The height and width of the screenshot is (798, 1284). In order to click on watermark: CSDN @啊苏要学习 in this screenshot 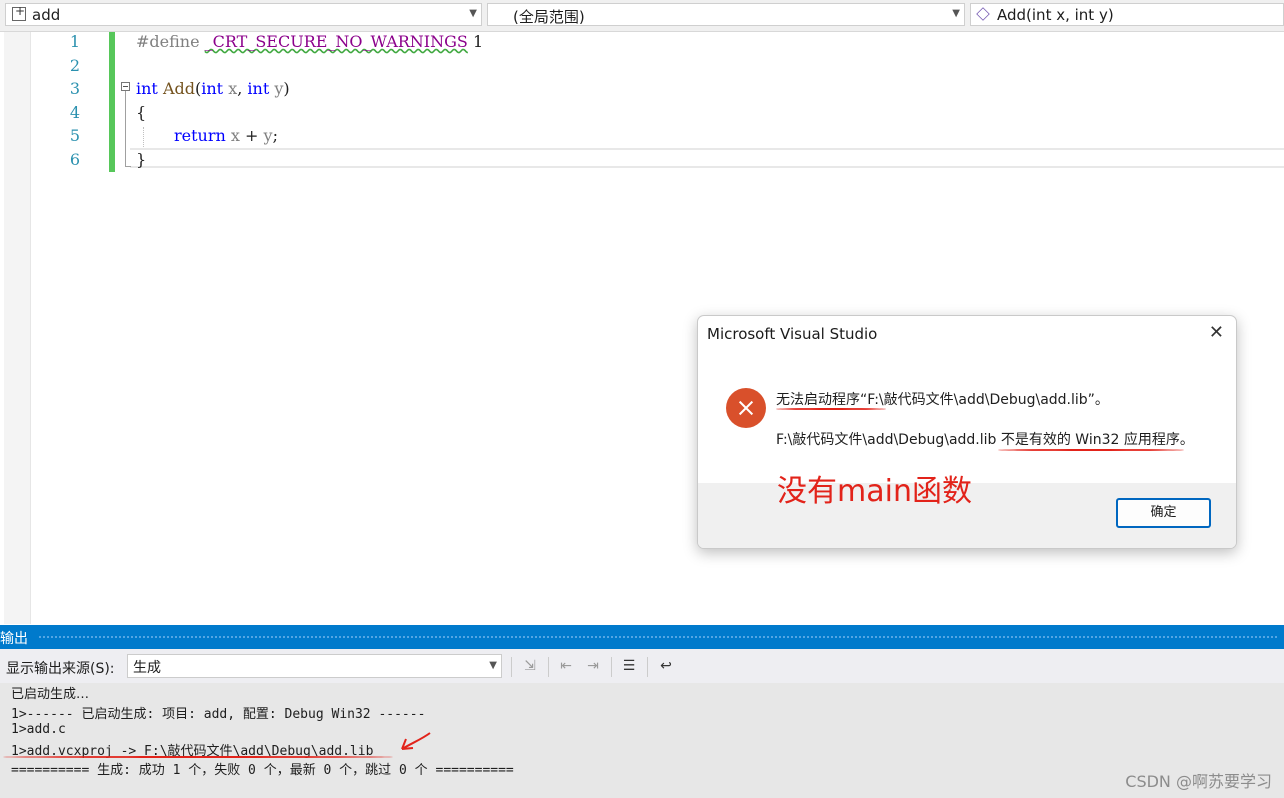, I will do `click(1198, 781)`.